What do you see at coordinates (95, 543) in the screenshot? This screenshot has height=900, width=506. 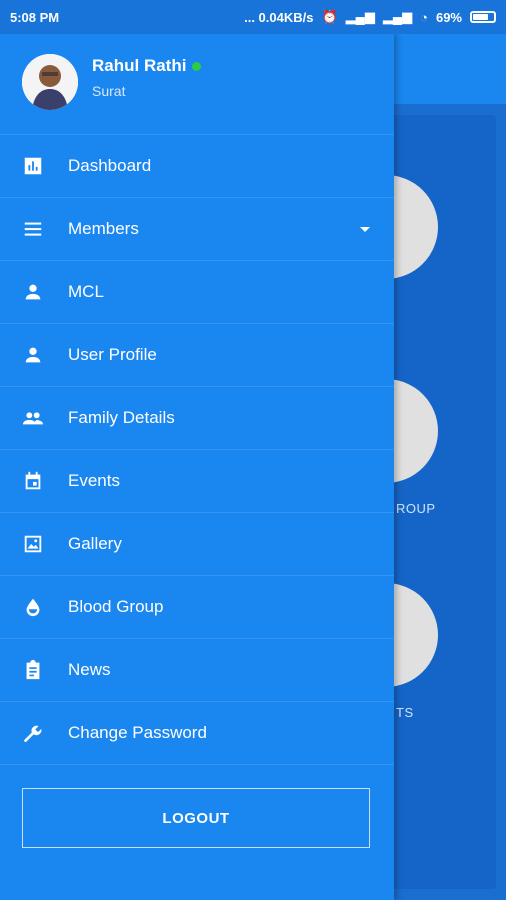 I see `menu-label: Gallery` at bounding box center [95, 543].